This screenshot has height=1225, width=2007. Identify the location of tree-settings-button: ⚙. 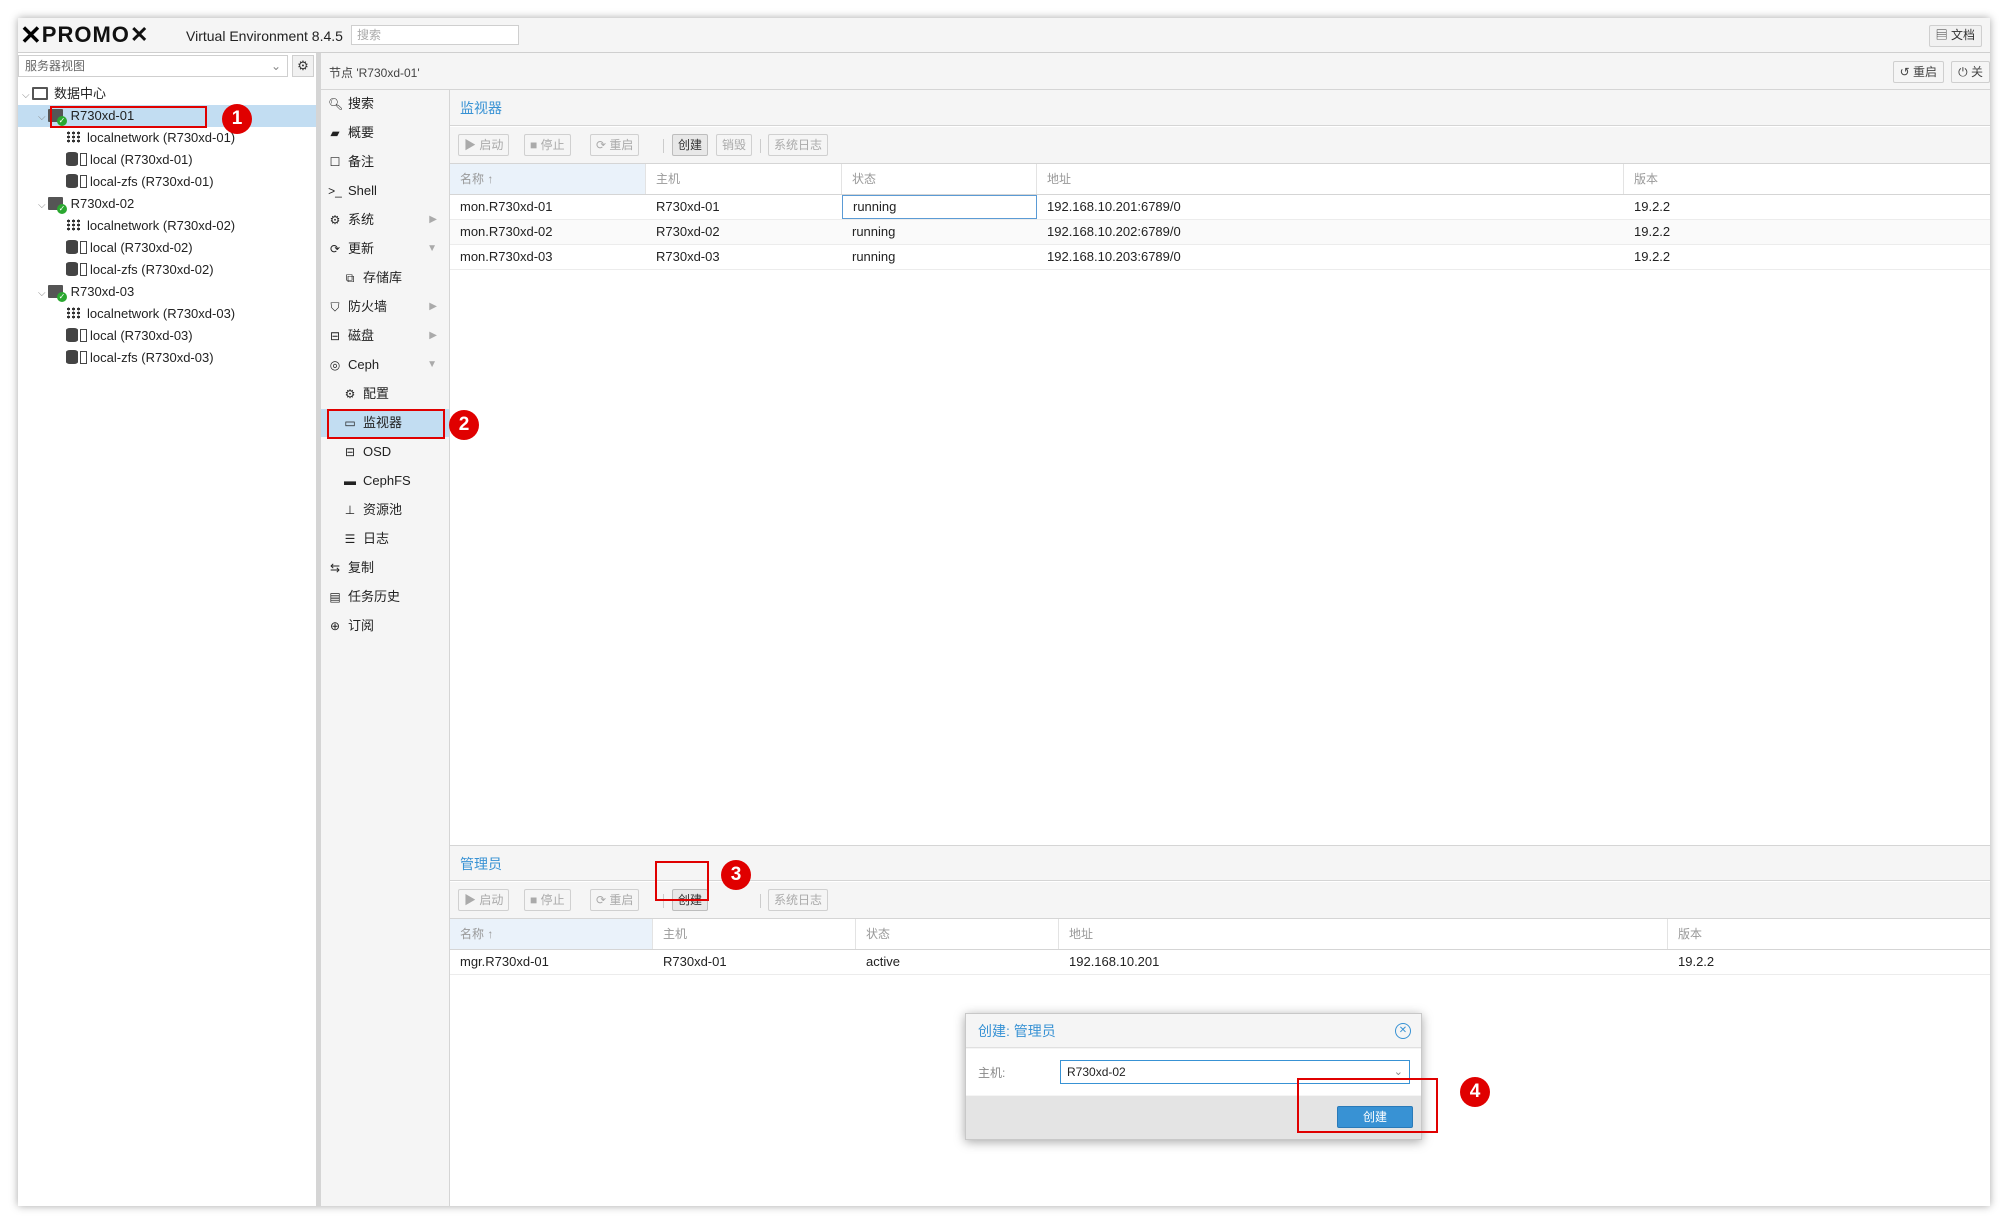
(303, 66).